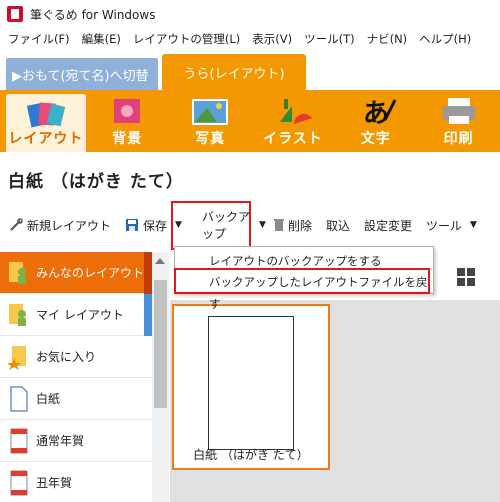 The width and height of the screenshot is (500, 502). I want to click on menu-layout-manage: レイアウトの管理(L), so click(186, 39).